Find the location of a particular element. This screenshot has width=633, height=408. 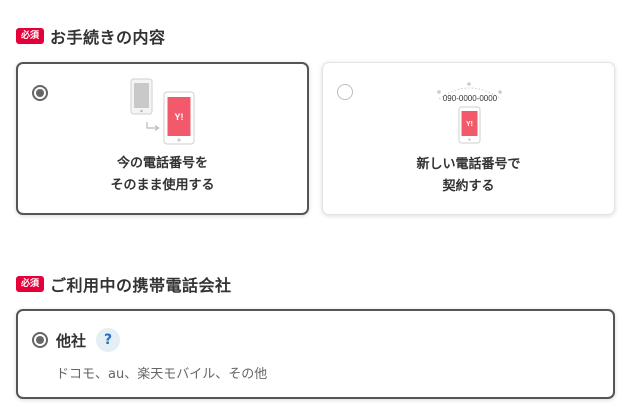

new-number-illustration-icon: 090-0000-0000 Y! is located at coordinates (469, 113).